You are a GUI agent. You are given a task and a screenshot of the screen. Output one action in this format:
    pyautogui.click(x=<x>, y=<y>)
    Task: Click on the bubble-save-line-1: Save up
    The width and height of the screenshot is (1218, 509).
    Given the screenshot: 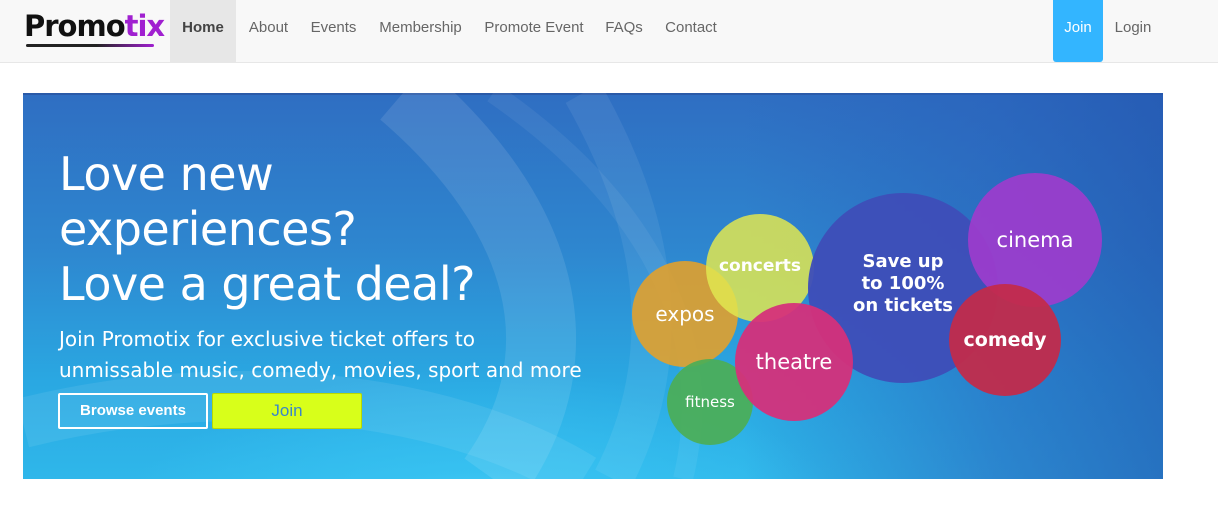 What is the action you would take?
    pyautogui.click(x=903, y=261)
    